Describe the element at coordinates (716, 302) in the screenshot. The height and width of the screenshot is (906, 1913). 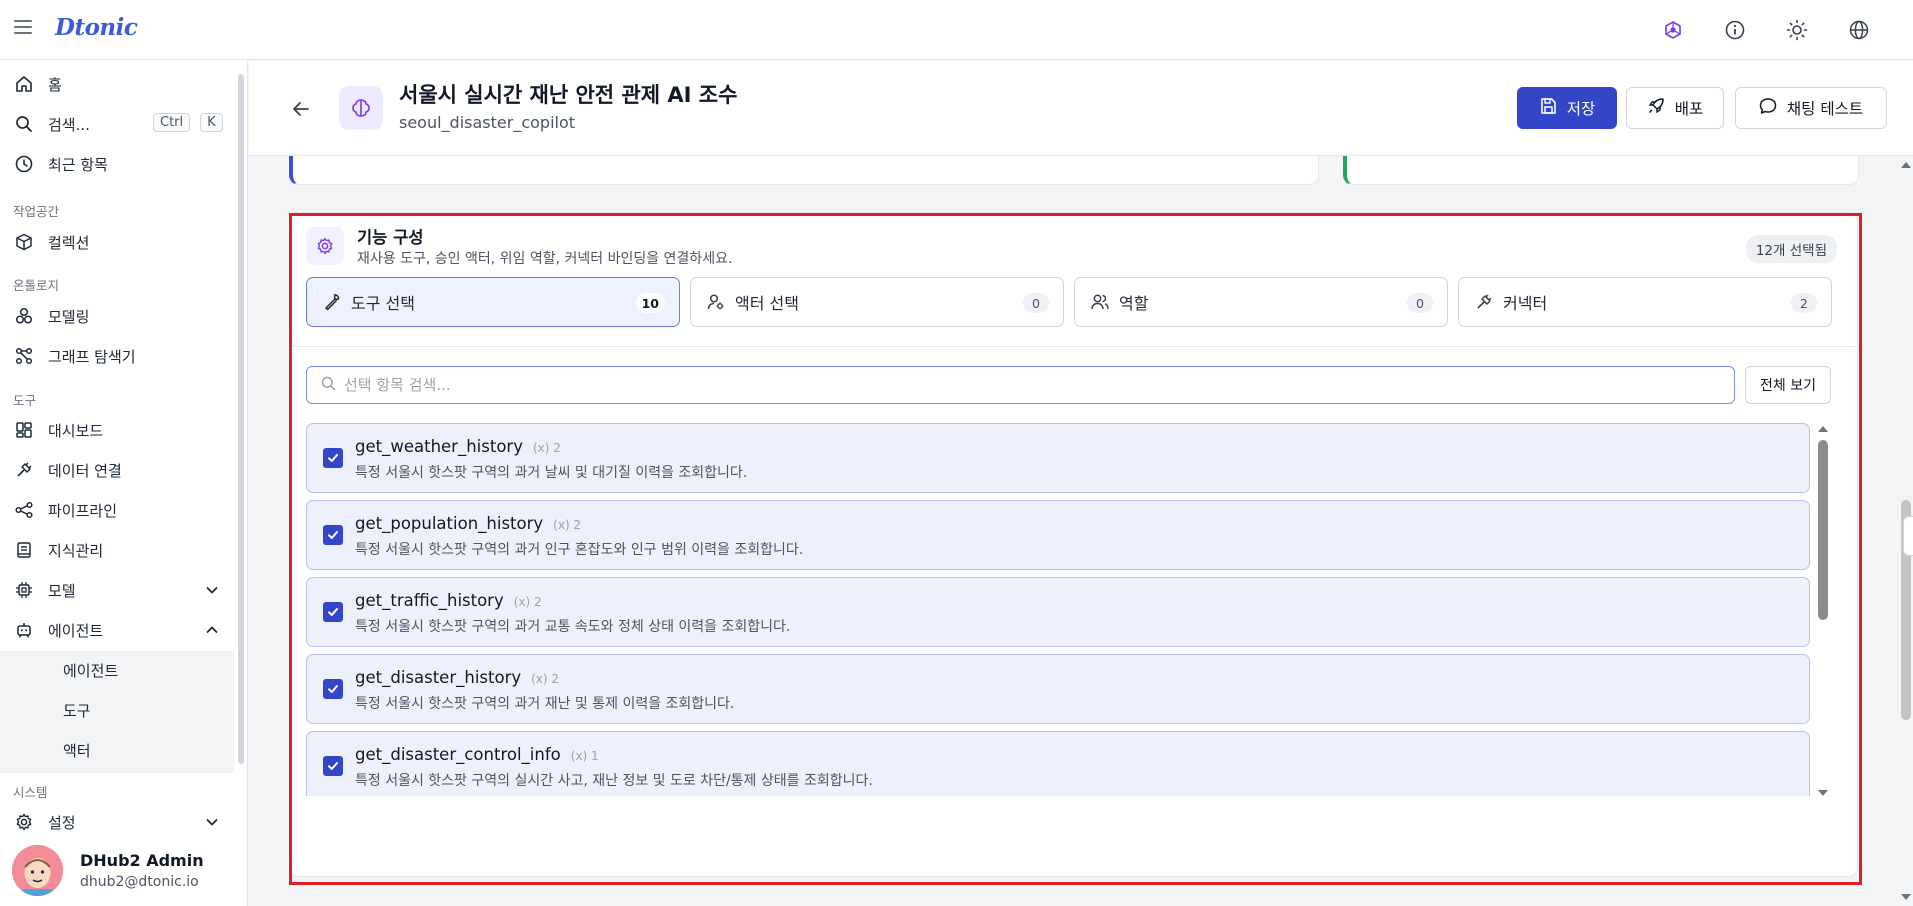
I see `user-cog-icon` at that location.